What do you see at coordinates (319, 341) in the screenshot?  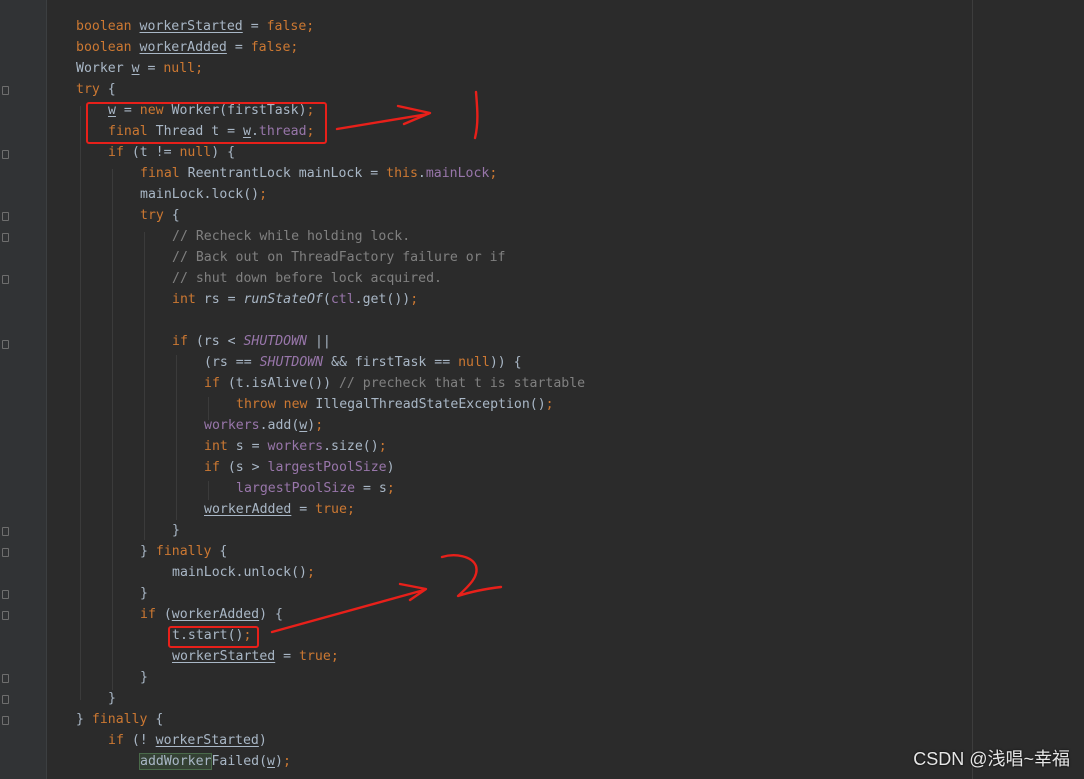 I see `code-token: ||` at bounding box center [319, 341].